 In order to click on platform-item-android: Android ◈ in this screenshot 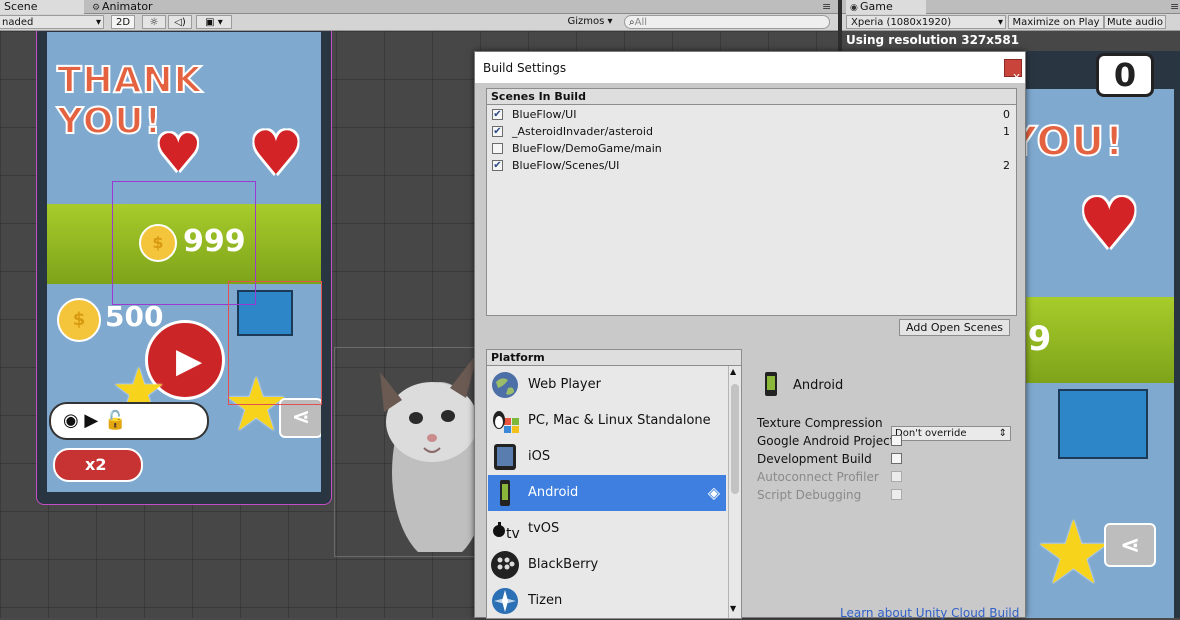, I will do `click(607, 493)`.